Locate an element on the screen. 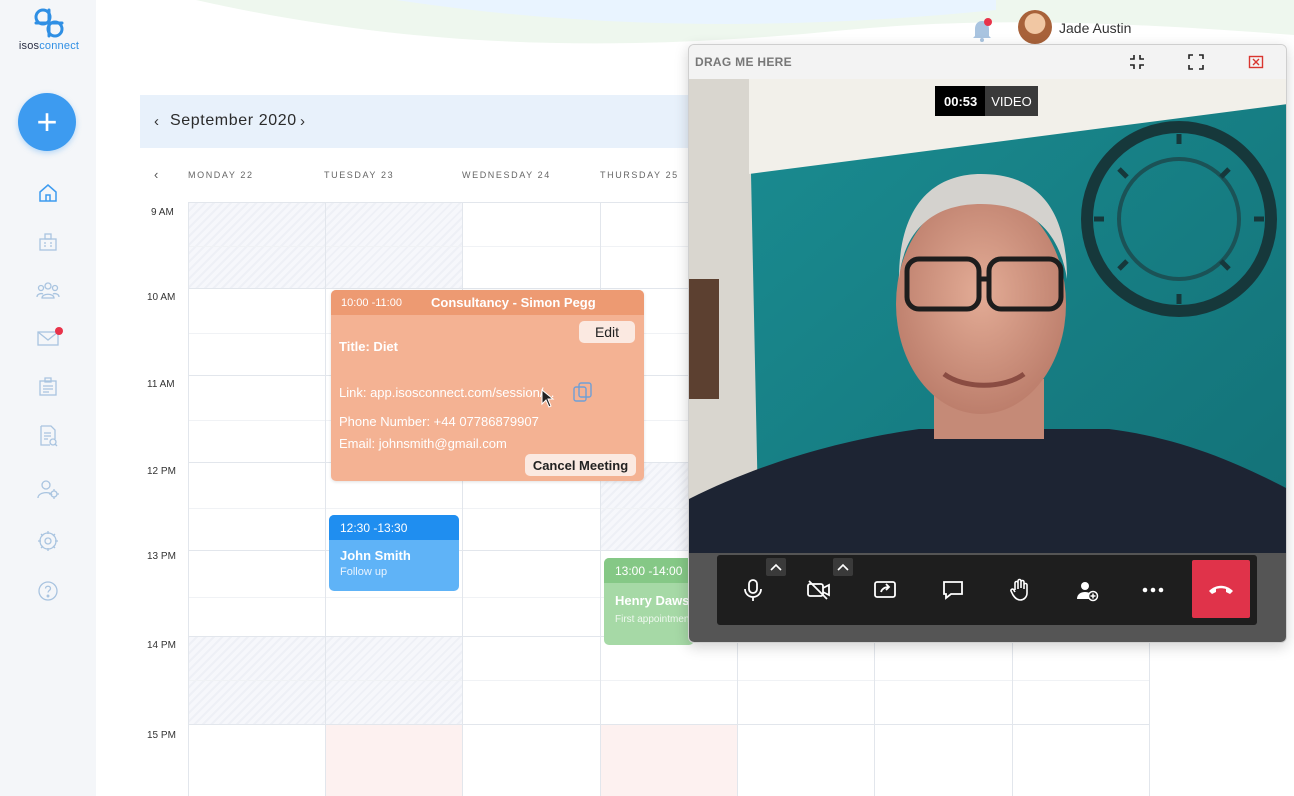 This screenshot has width=1294, height=796. more-icon is located at coordinates (1153, 590).